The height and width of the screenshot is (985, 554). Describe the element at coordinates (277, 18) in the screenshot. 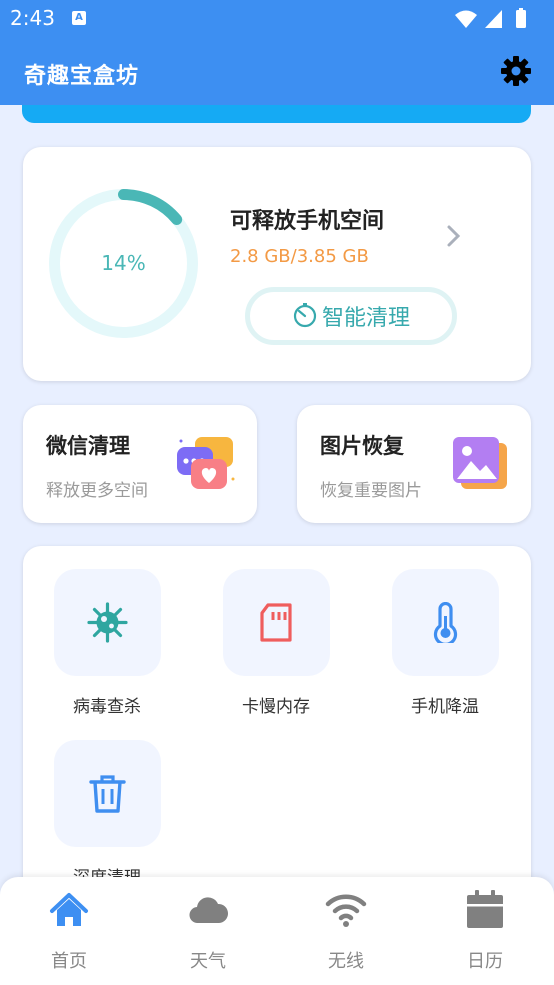

I see `status-bar: 2:43 A` at that location.